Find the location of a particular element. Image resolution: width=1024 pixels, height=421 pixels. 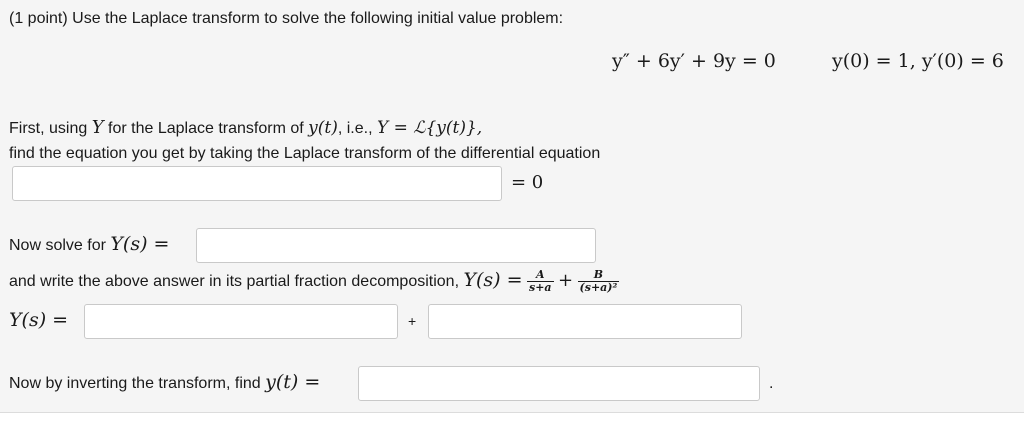

symbol-yt: y(t) = is located at coordinates (293, 382).